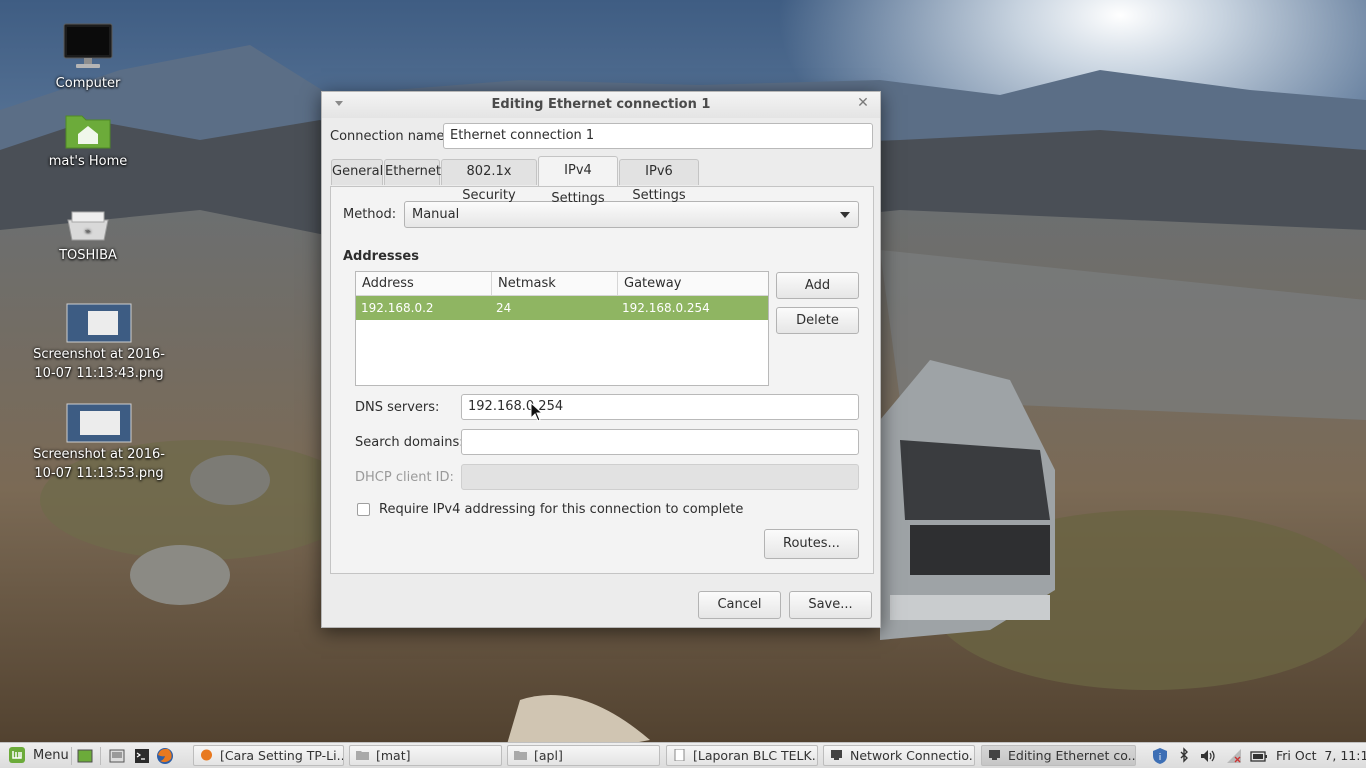 Image resolution: width=1366 pixels, height=768 pixels. What do you see at coordinates (660, 442) in the screenshot?
I see `search-domains-field` at bounding box center [660, 442].